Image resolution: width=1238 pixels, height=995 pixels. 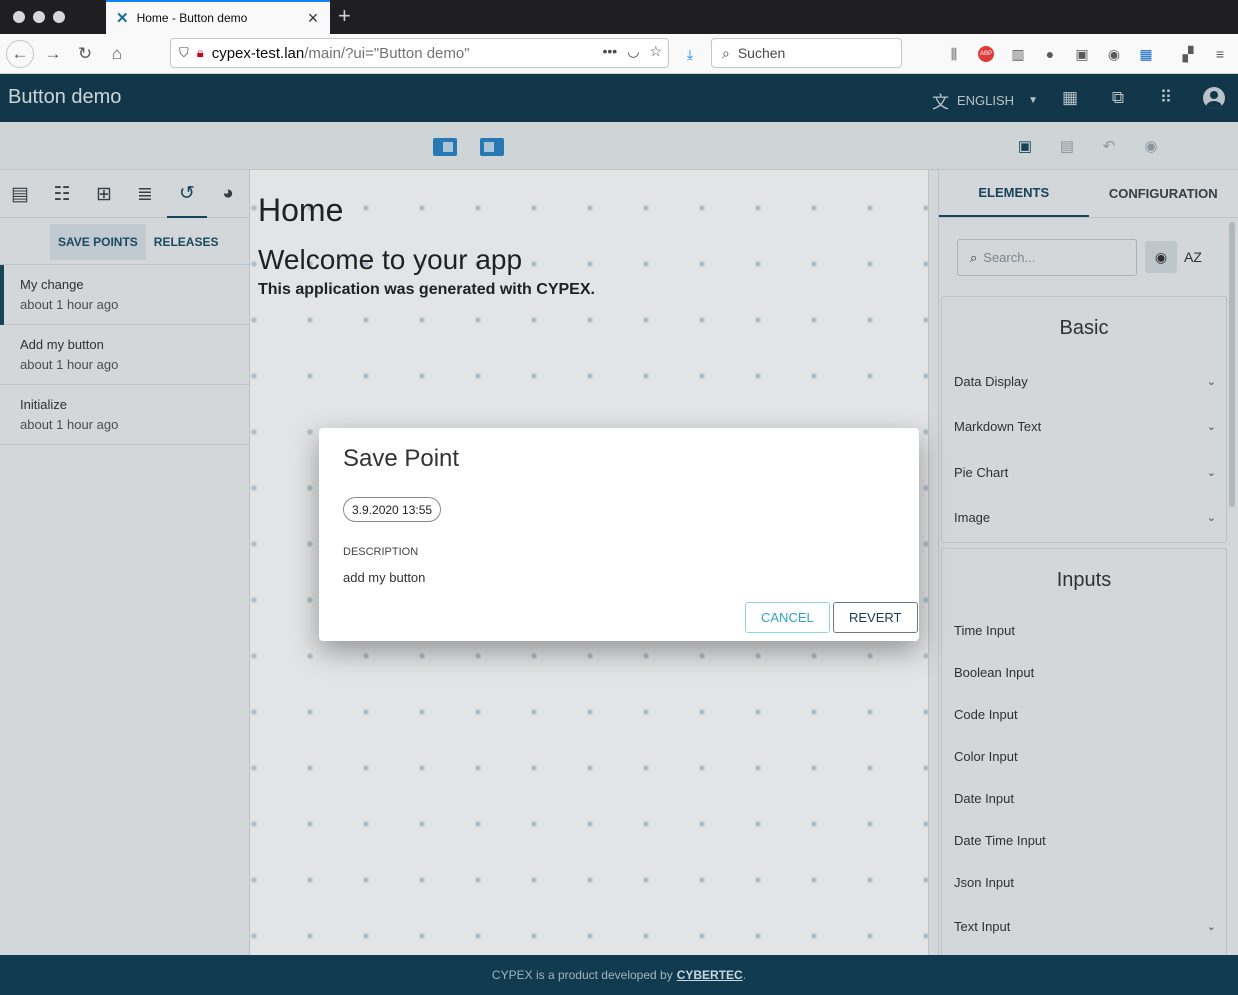 I want to click on new-tab-plus-icon: +, so click(x=344, y=16).